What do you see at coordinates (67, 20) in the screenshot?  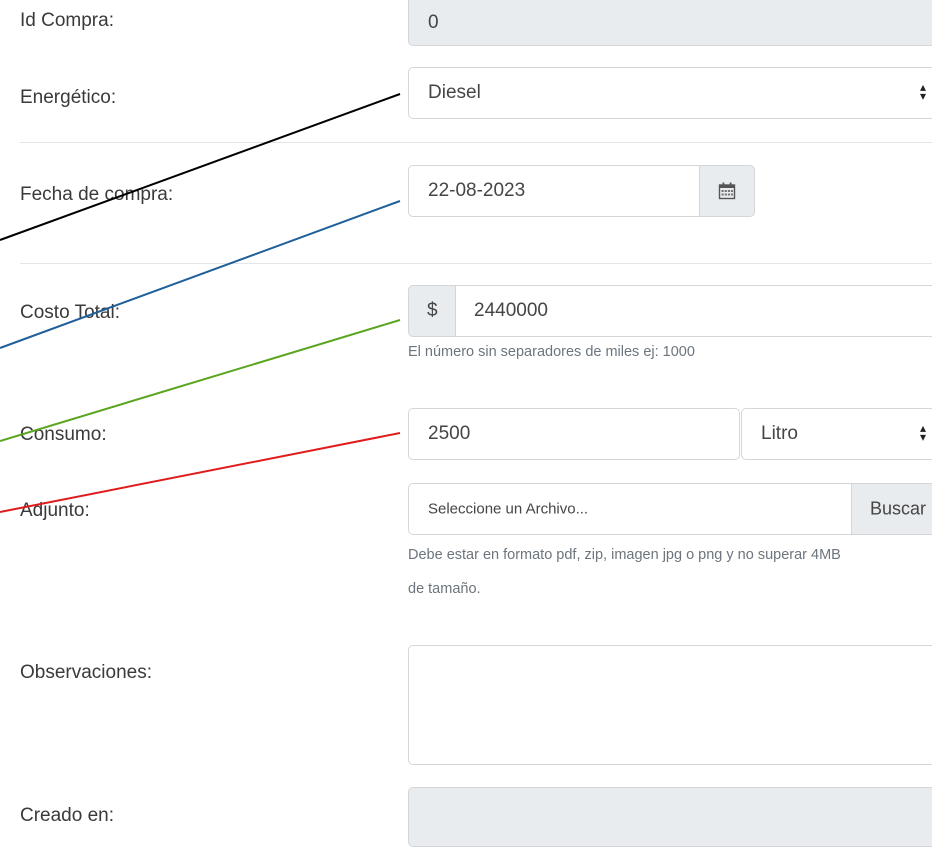 I see `id-compra-label: Id Compra:` at bounding box center [67, 20].